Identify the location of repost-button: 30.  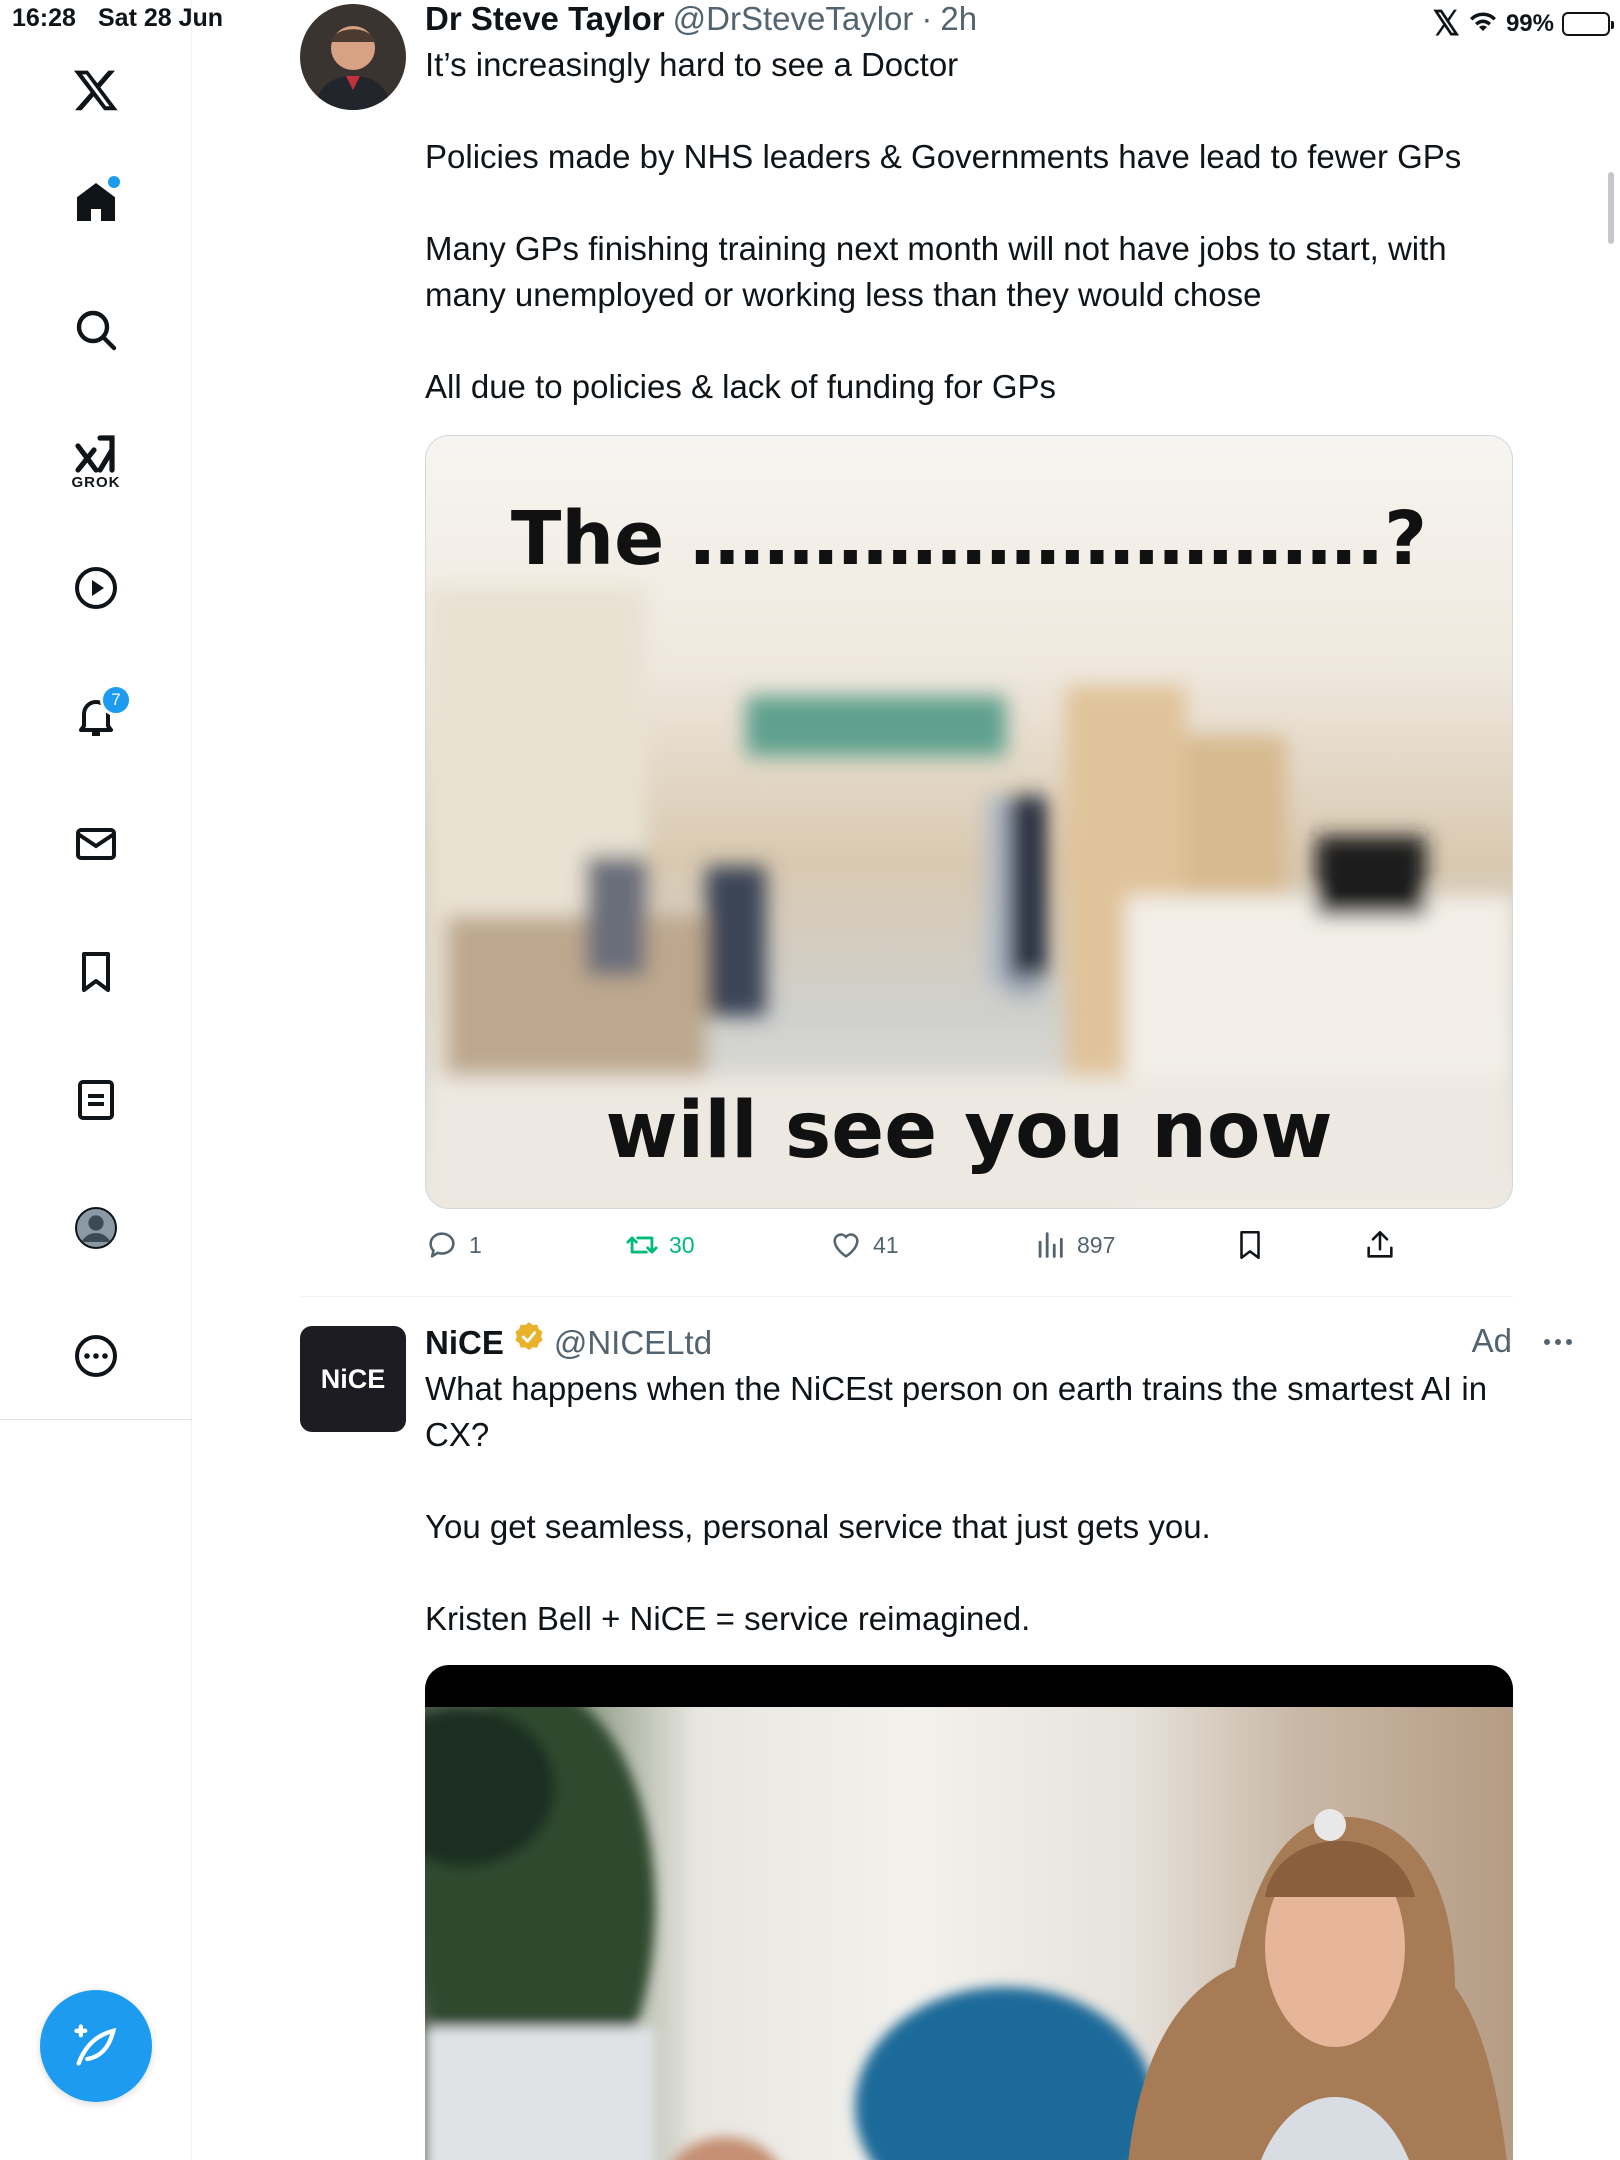
(660, 1245).